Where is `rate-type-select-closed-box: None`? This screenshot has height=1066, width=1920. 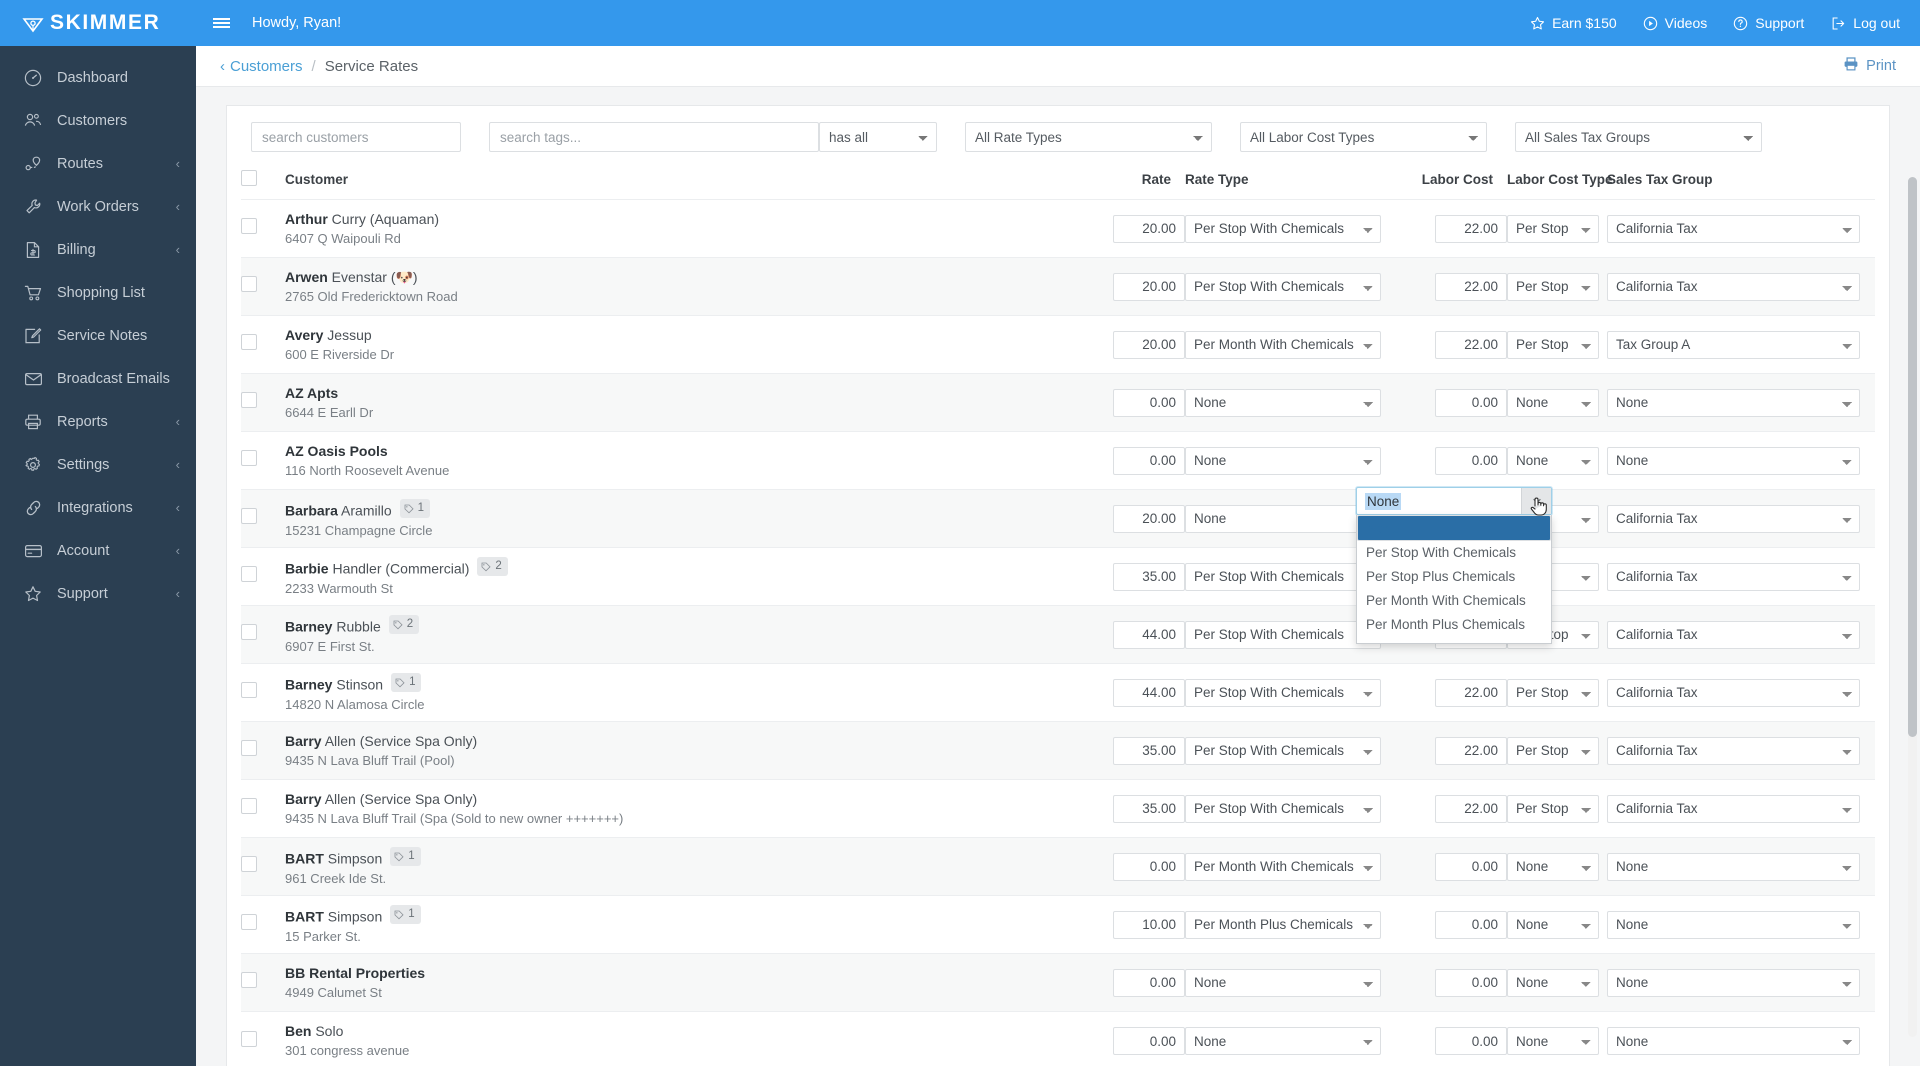 rate-type-select-closed-box: None is located at coordinates (1454, 501).